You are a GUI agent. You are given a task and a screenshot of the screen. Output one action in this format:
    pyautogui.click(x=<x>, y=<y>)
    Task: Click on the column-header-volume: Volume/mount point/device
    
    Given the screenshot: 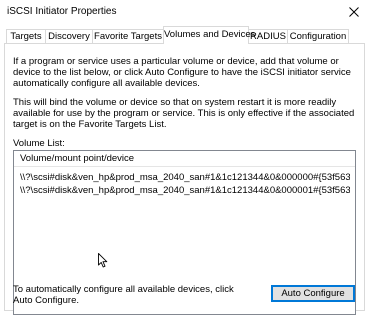 What is the action you would take?
    pyautogui.click(x=184, y=159)
    